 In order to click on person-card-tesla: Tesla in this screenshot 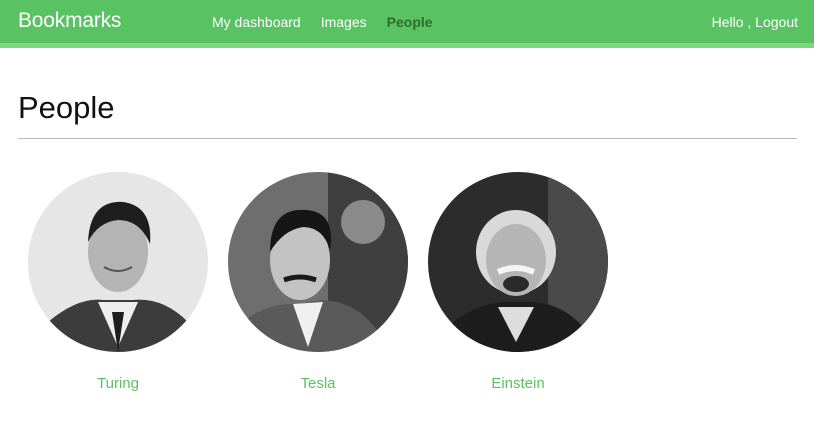, I will do `click(318, 282)`.